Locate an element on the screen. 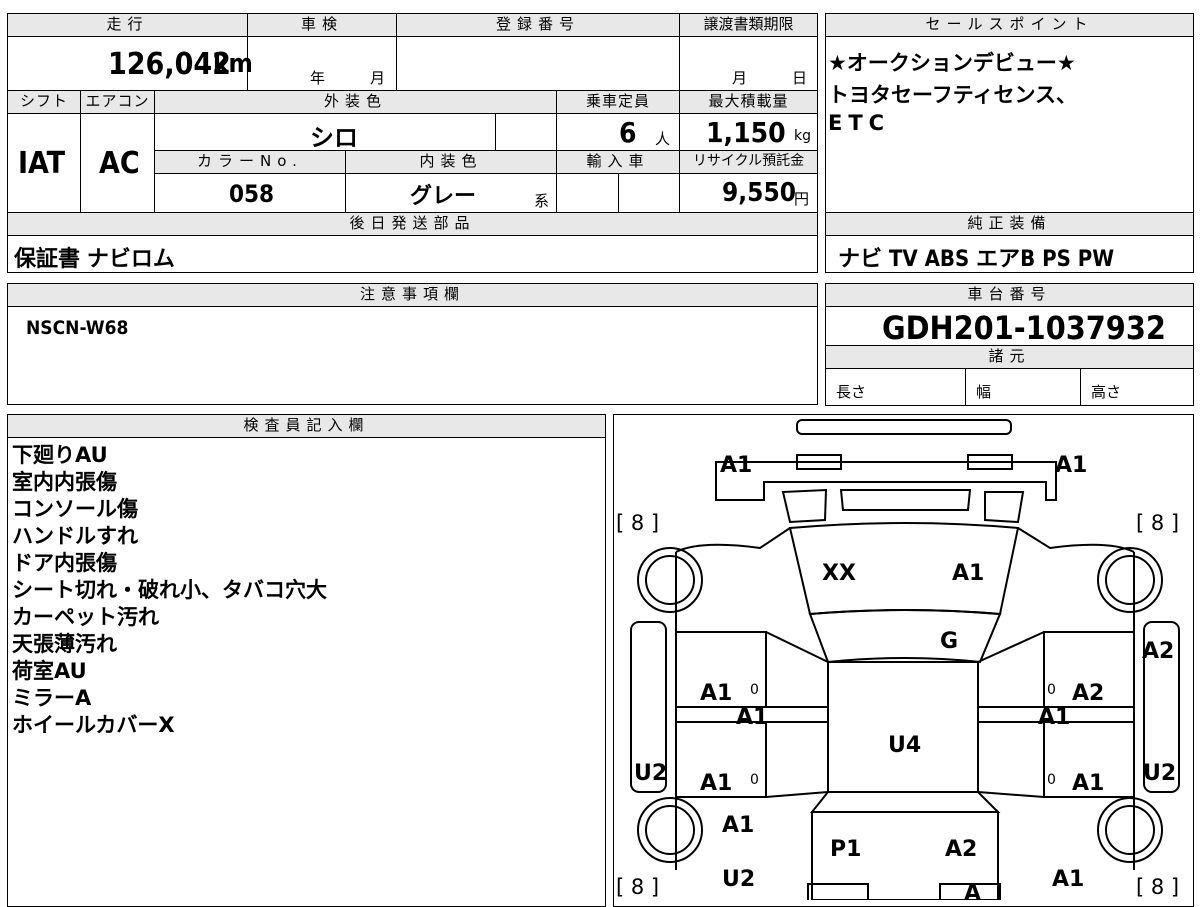 This screenshot has height=907, width=1200. label-door-rr: A1 is located at coordinates (1088, 783).